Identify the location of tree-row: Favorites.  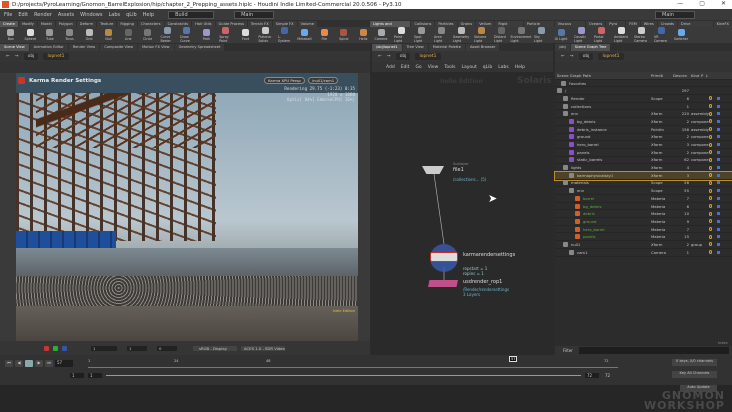
(643, 84).